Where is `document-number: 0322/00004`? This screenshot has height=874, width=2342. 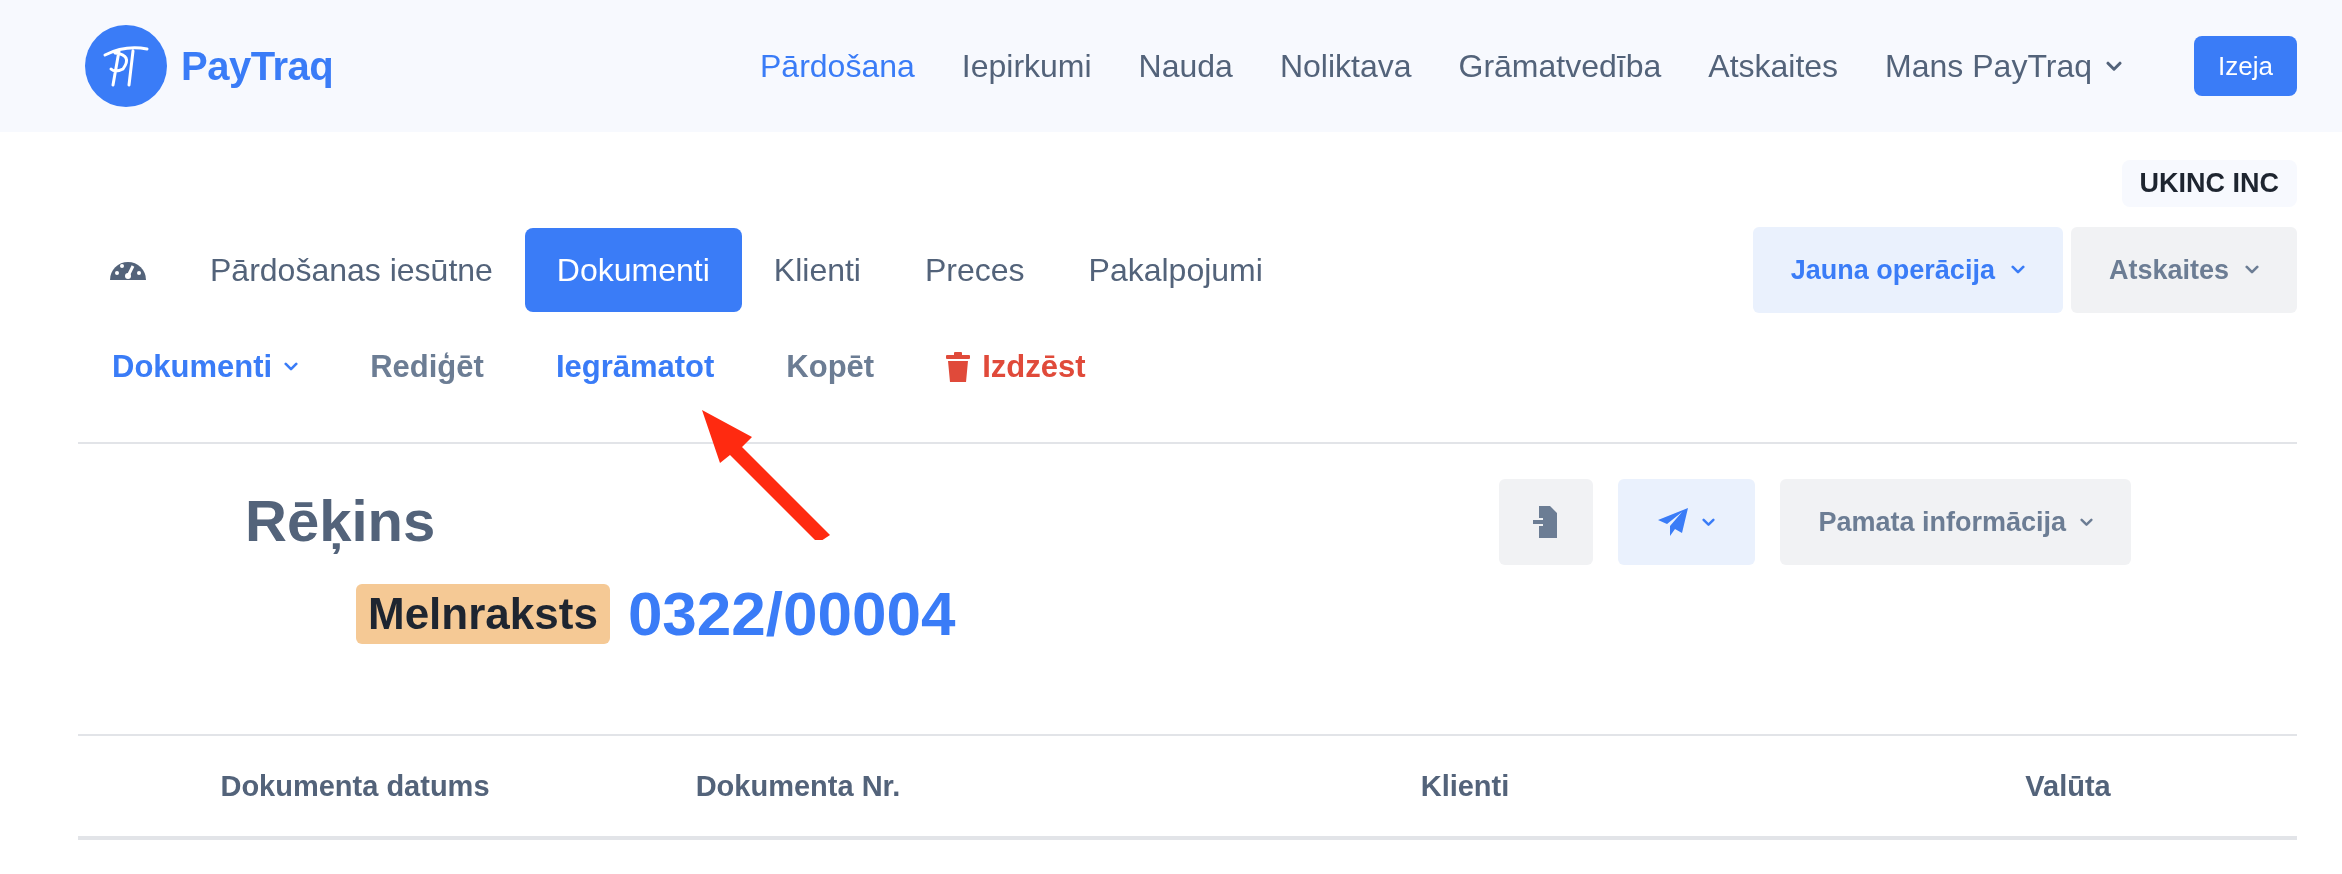 document-number: 0322/00004 is located at coordinates (791, 613).